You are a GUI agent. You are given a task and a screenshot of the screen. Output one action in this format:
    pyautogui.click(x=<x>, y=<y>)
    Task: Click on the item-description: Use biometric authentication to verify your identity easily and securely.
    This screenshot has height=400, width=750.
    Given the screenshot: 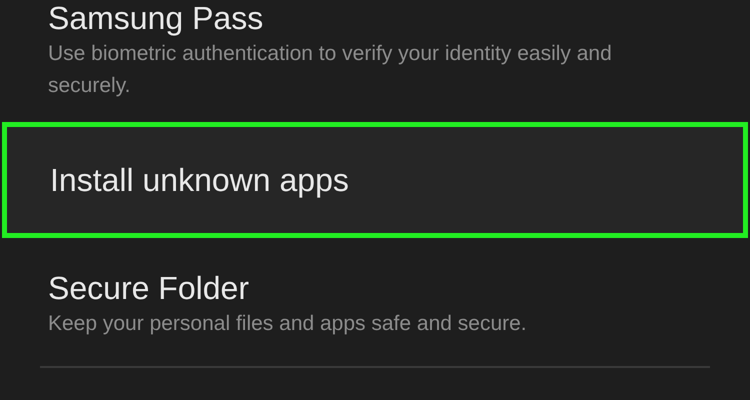 What is the action you would take?
    pyautogui.click(x=330, y=70)
    